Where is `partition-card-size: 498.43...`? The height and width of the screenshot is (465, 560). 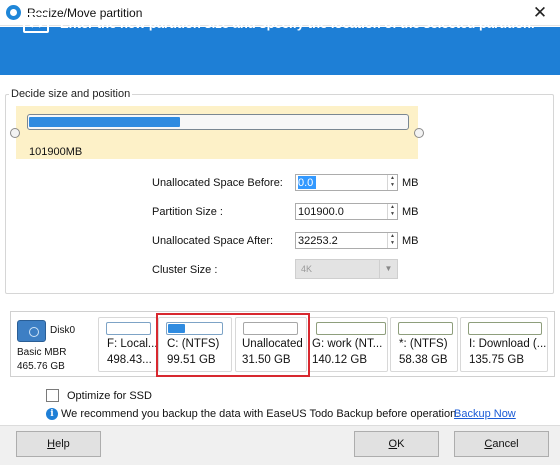 partition-card-size: 498.43... is located at coordinates (129, 360).